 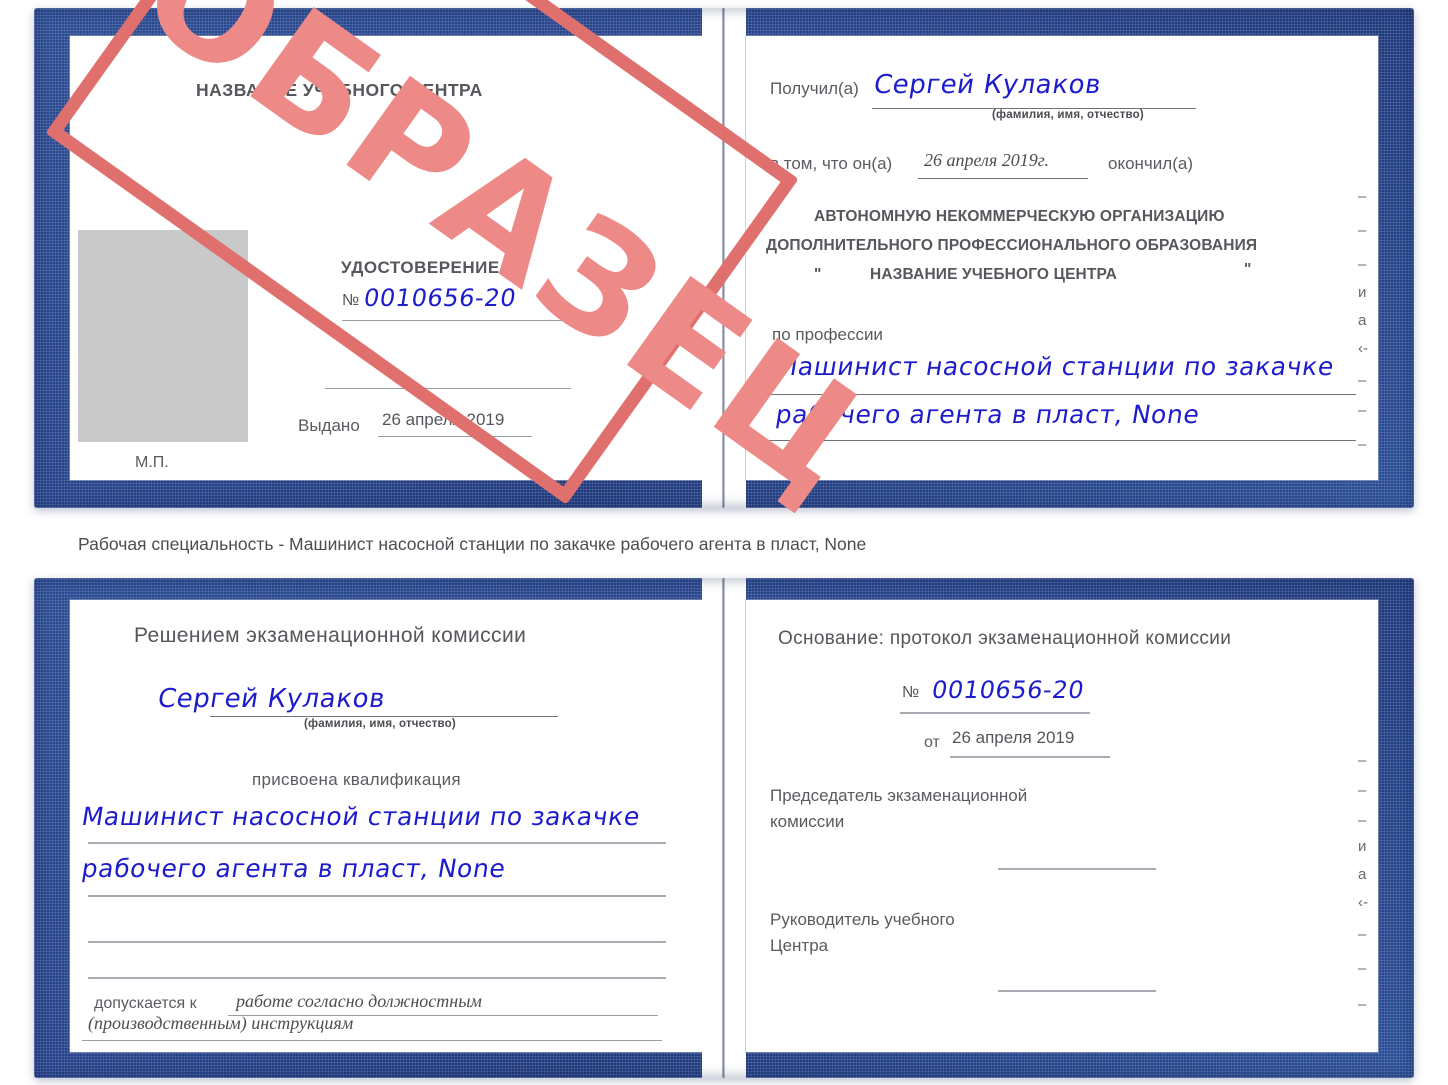 I want to click on margin-fragment-b7: –, so click(x=1362, y=934).